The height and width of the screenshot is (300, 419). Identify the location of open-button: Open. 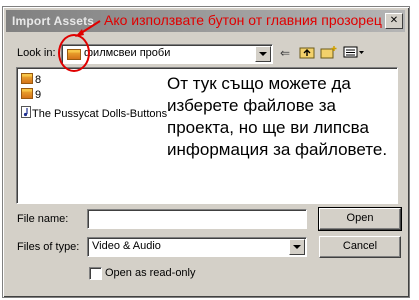
(360, 219).